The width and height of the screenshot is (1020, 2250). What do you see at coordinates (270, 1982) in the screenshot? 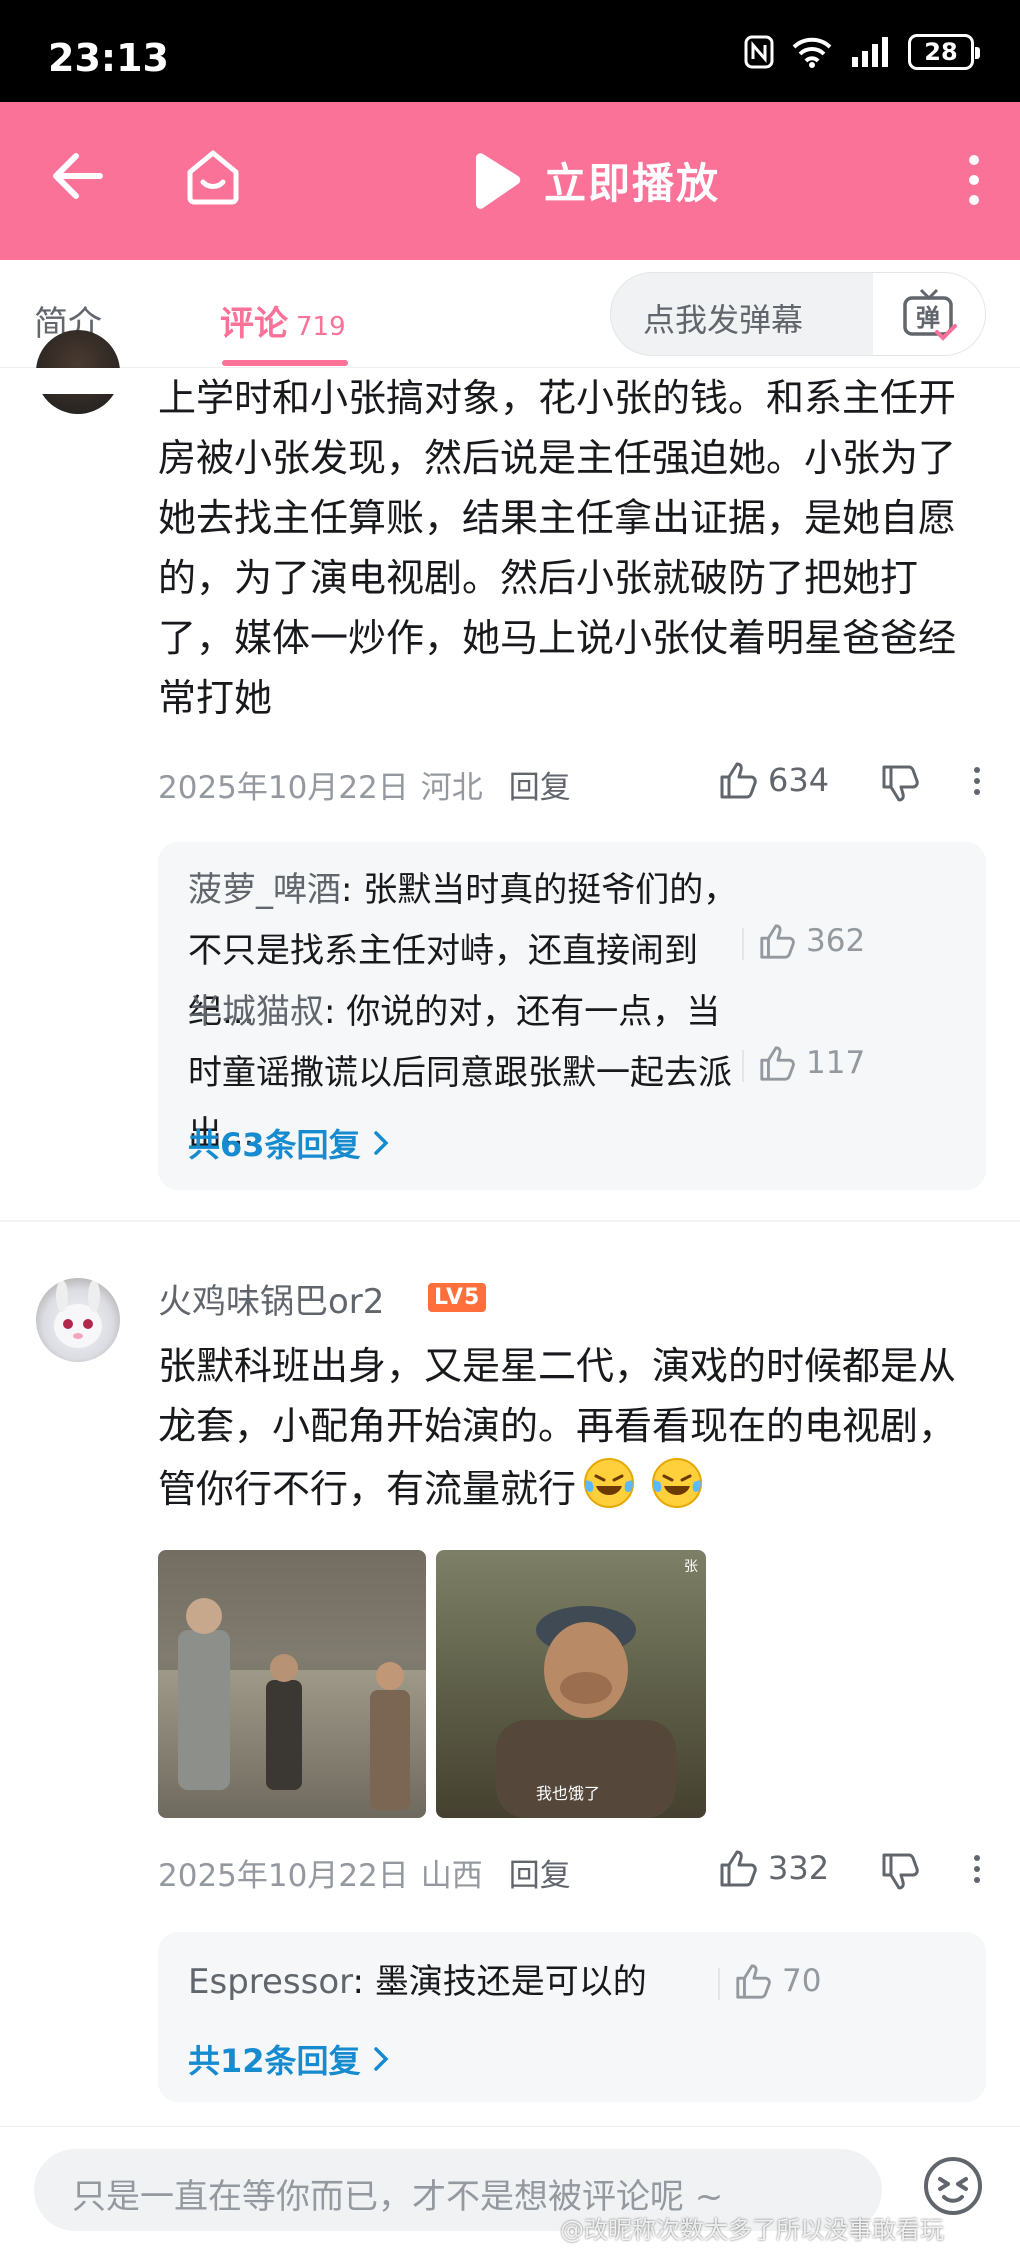
I see `reply-user: Espressor` at bounding box center [270, 1982].